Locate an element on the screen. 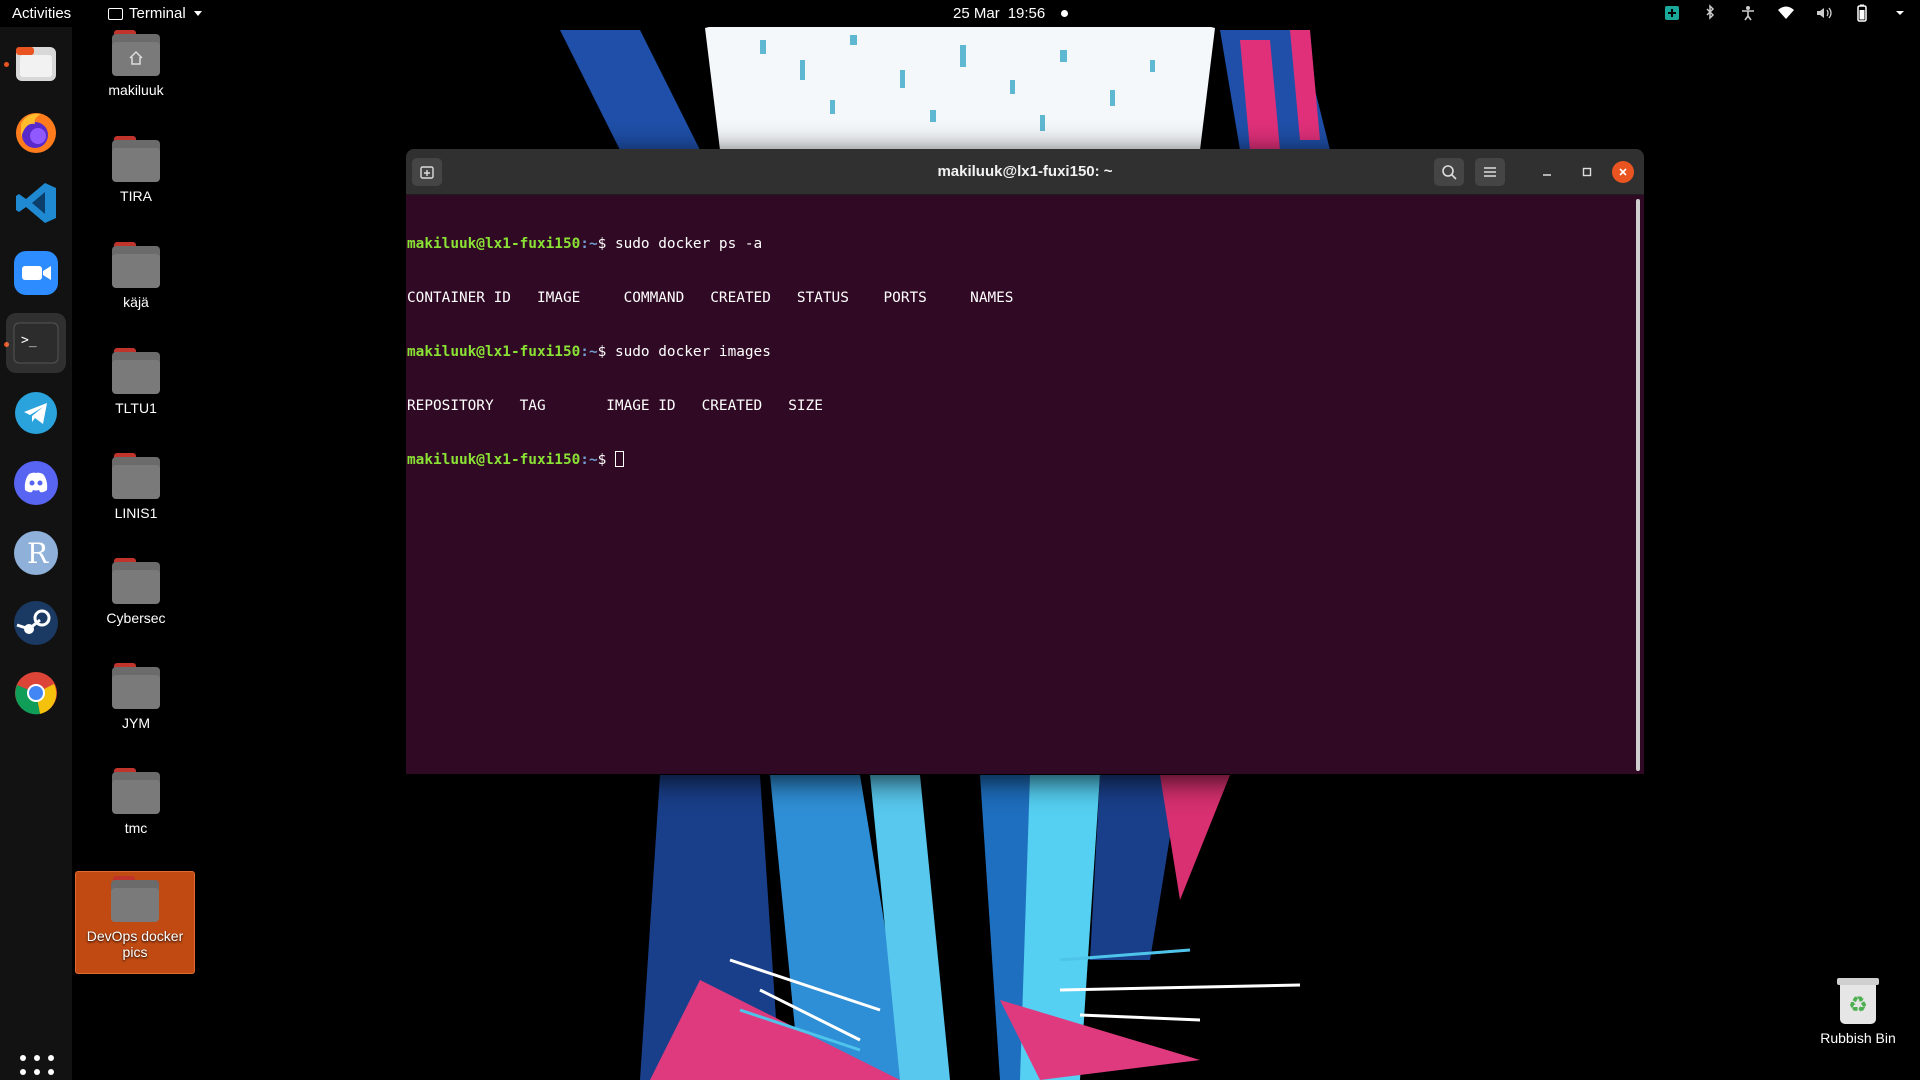 The height and width of the screenshot is (1080, 1920). dock-vscode is located at coordinates (36, 203).